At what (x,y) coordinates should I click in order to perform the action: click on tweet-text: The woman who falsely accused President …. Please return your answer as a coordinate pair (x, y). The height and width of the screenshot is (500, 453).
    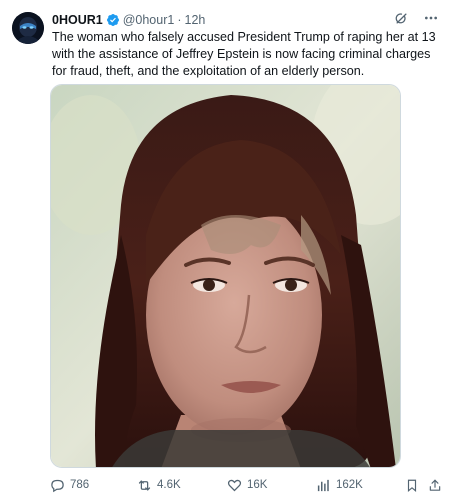
    Looking at the image, I should click on (244, 54).